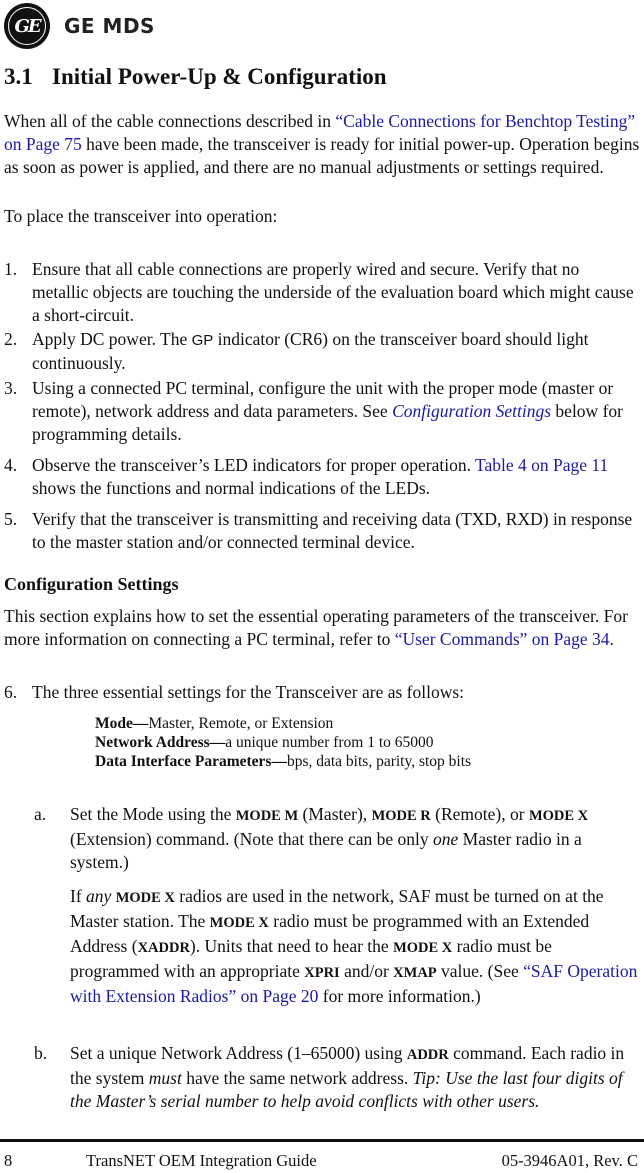  What do you see at coordinates (109, 26) in the screenshot?
I see `brand-name: GE MDS` at bounding box center [109, 26].